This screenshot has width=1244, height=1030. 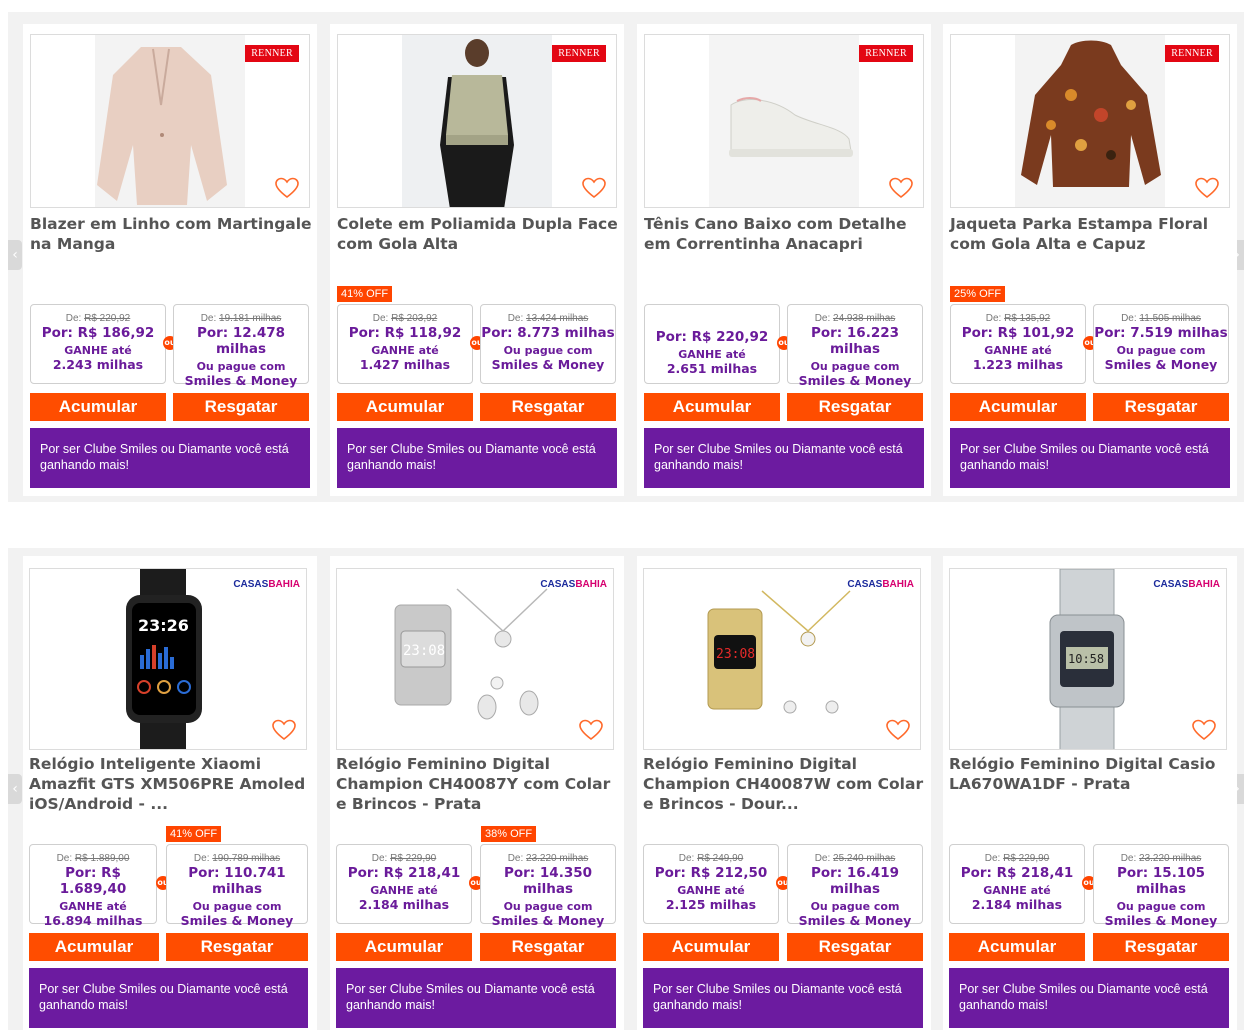 I want to click on miles-price: Por: 14.350 milhas, so click(x=548, y=881).